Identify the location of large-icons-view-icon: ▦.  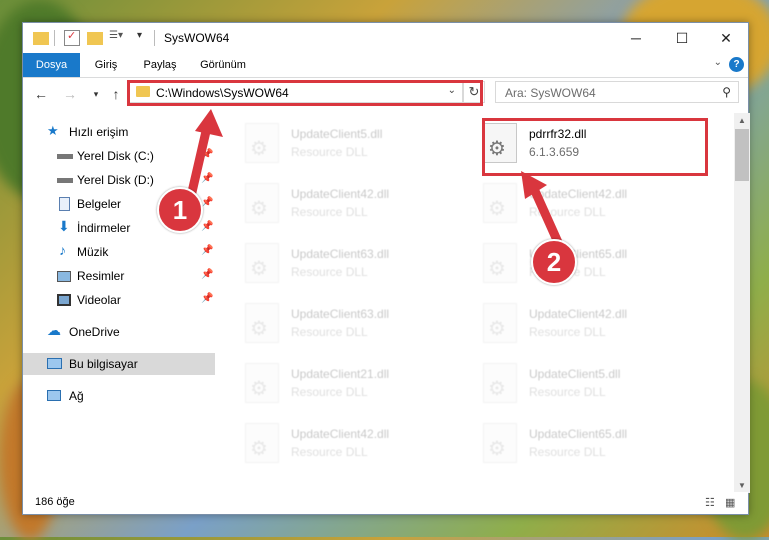
(732, 502).